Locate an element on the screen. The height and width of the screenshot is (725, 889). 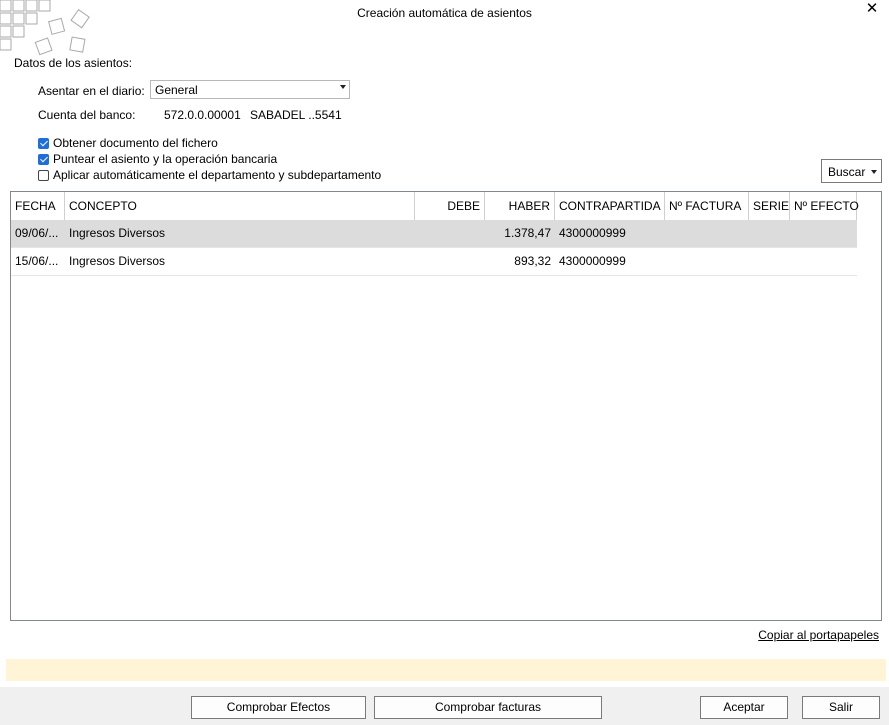
salir-button: Salir is located at coordinates (841, 707).